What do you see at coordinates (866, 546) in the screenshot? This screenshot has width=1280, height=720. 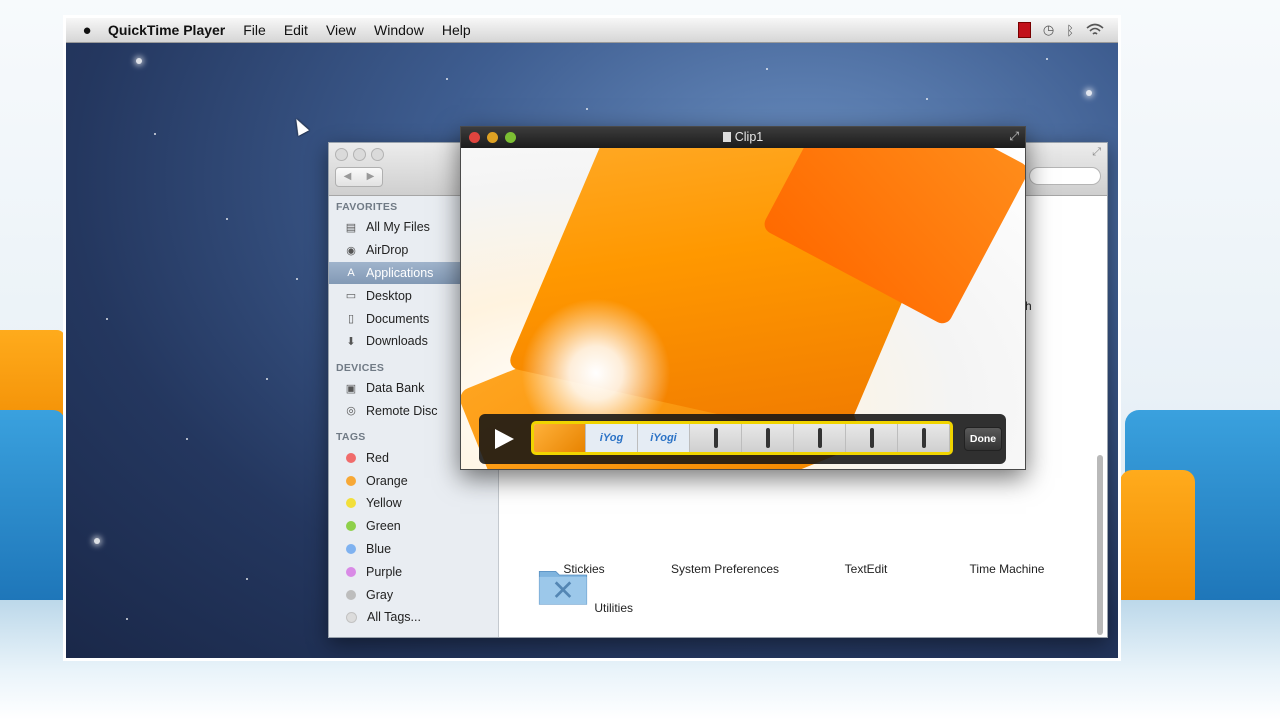 I see `app-textedit: TextEdit` at bounding box center [866, 546].